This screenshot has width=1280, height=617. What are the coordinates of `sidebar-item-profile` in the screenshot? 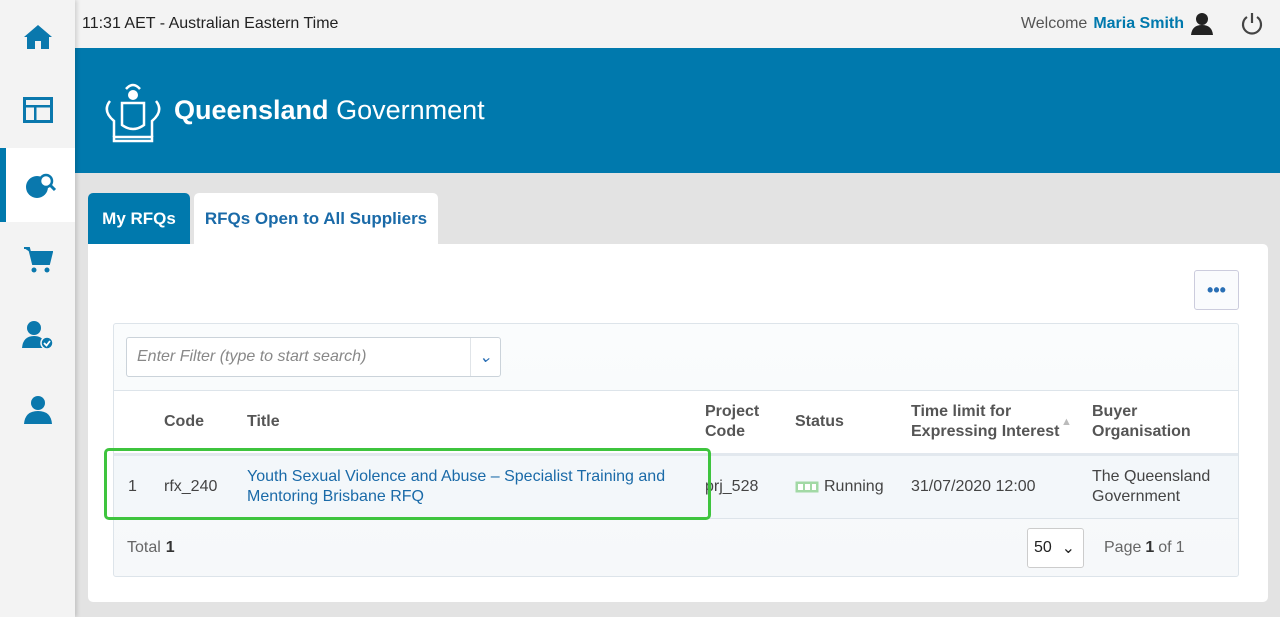 It's located at (37, 410).